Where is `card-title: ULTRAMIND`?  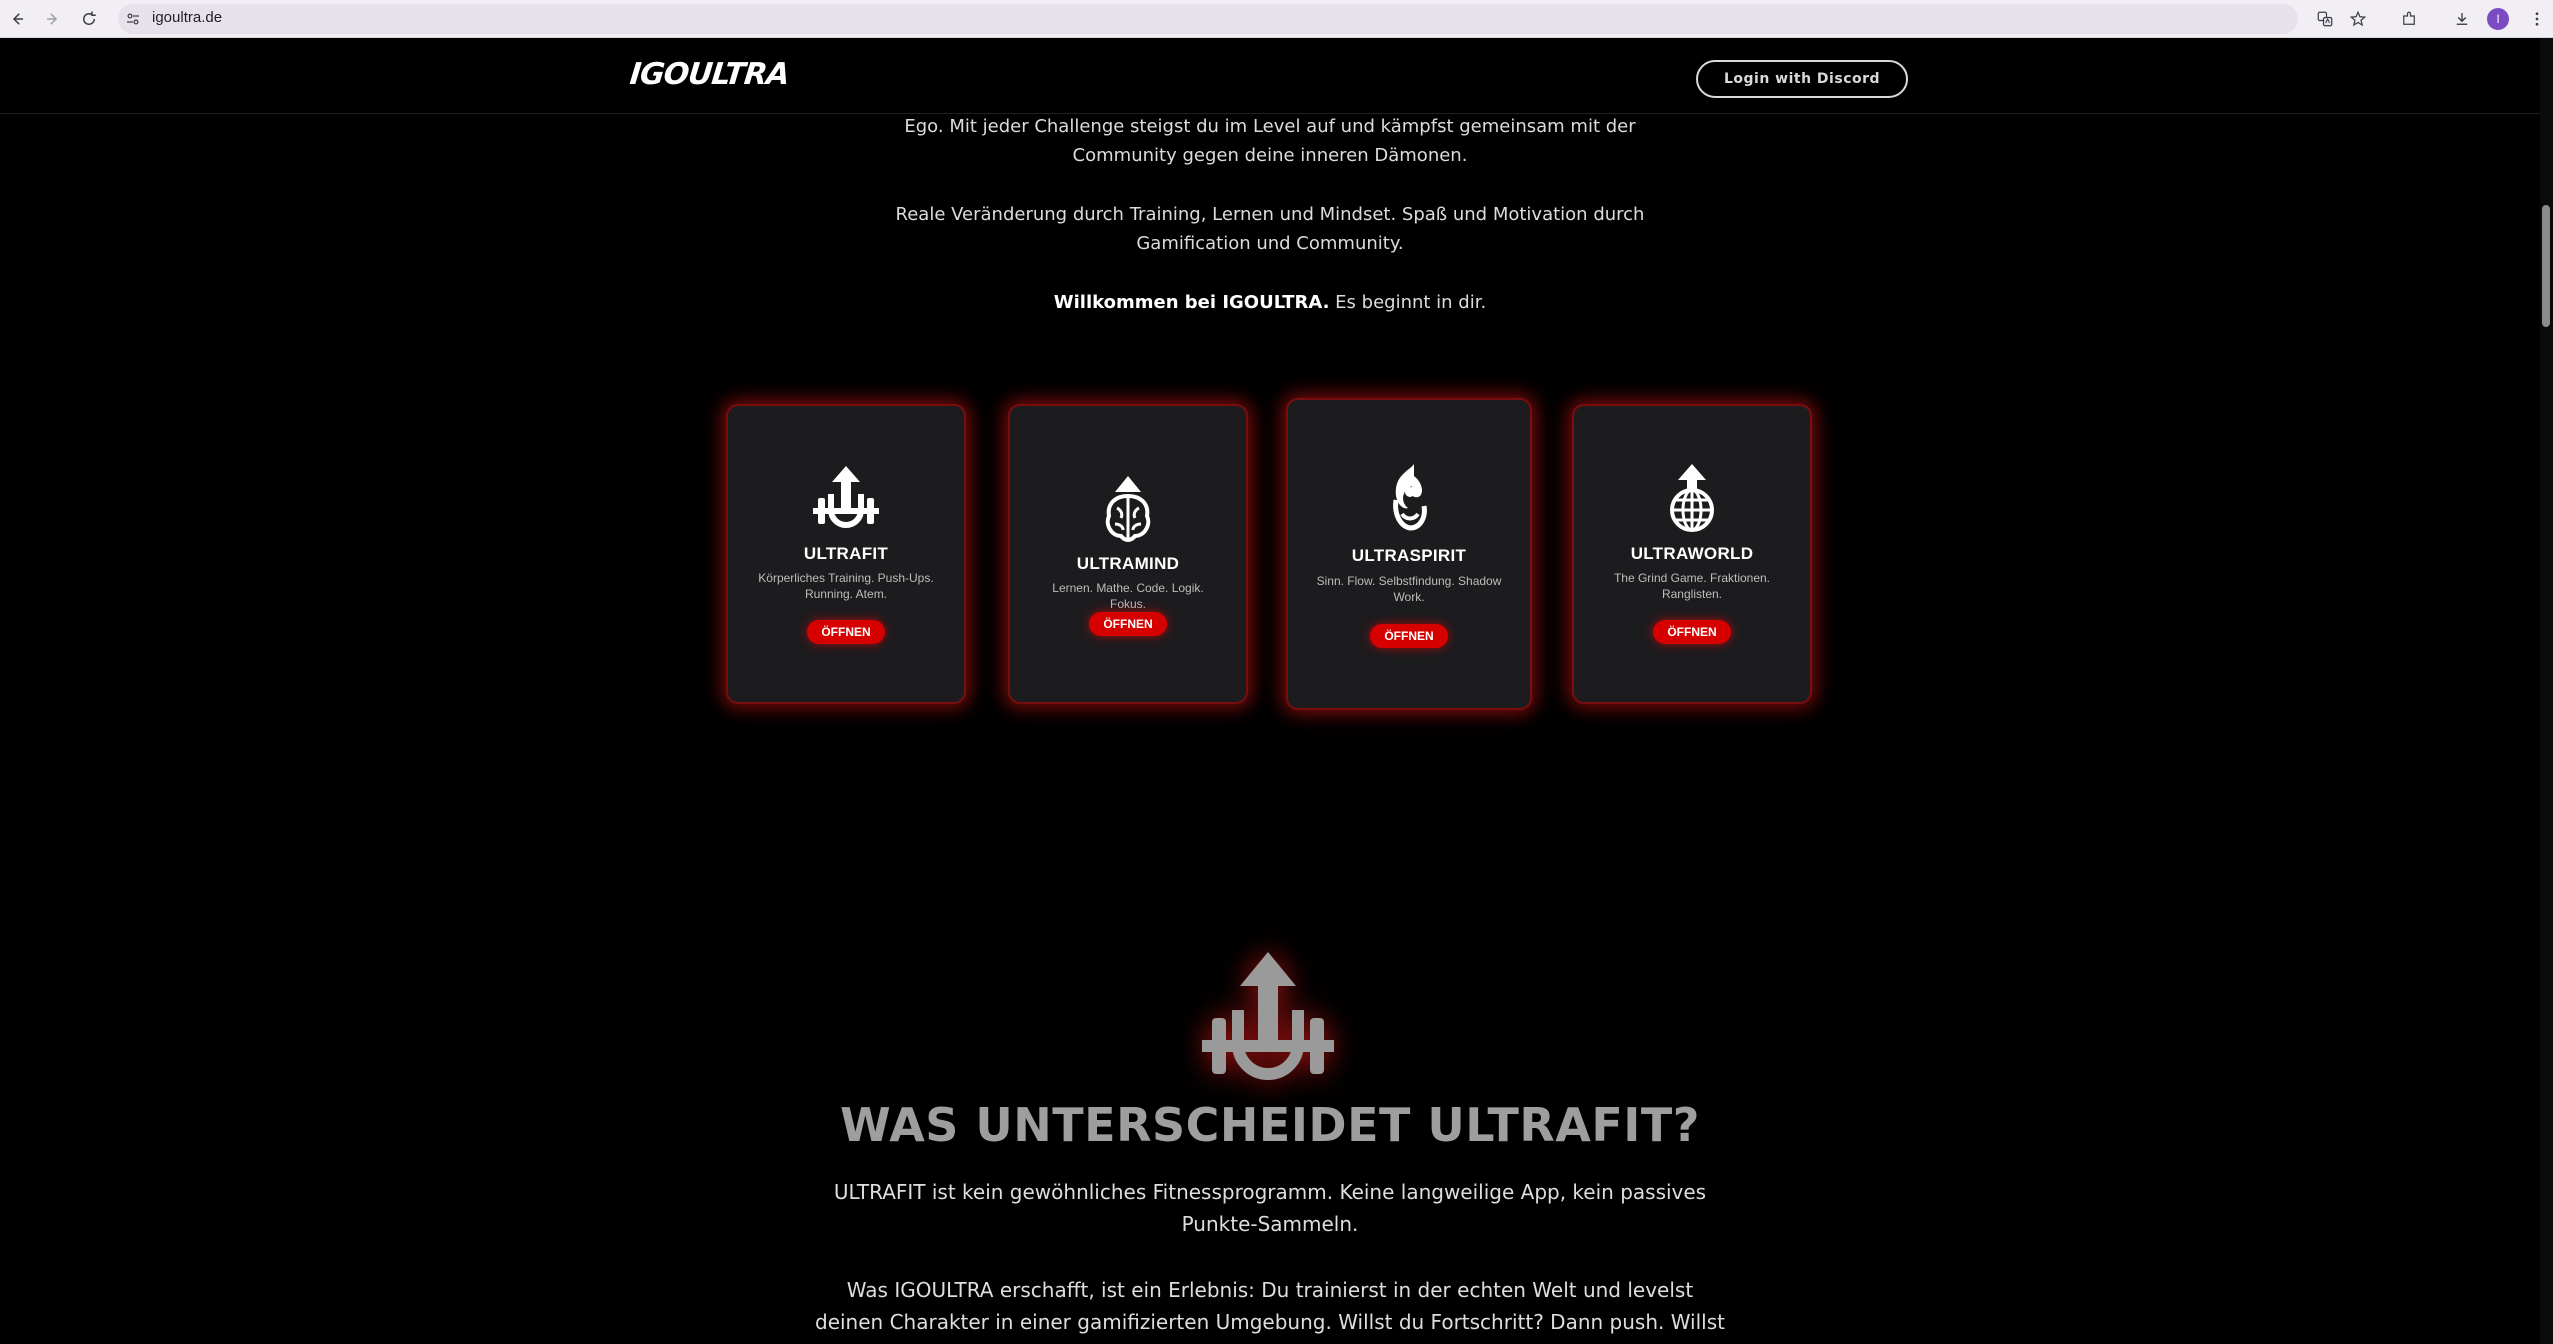
card-title: ULTRAMIND is located at coordinates (1128, 563).